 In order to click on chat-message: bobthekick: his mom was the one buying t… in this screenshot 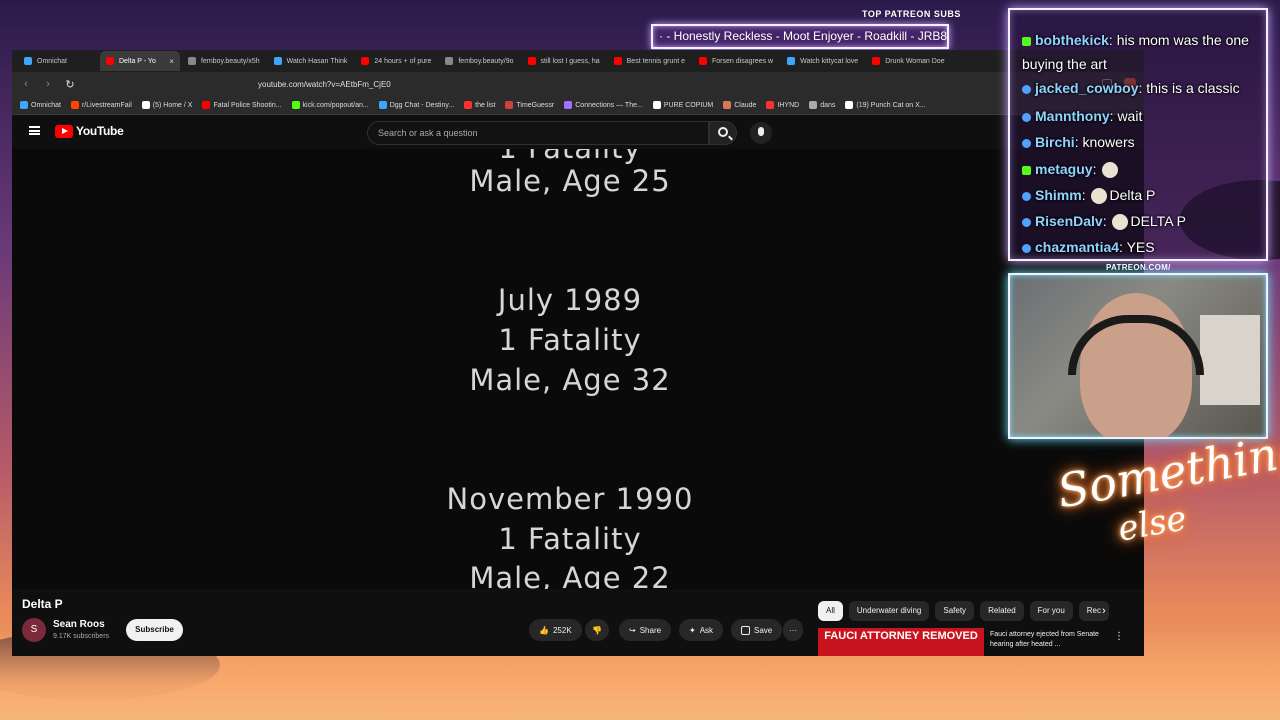, I will do `click(1135, 52)`.